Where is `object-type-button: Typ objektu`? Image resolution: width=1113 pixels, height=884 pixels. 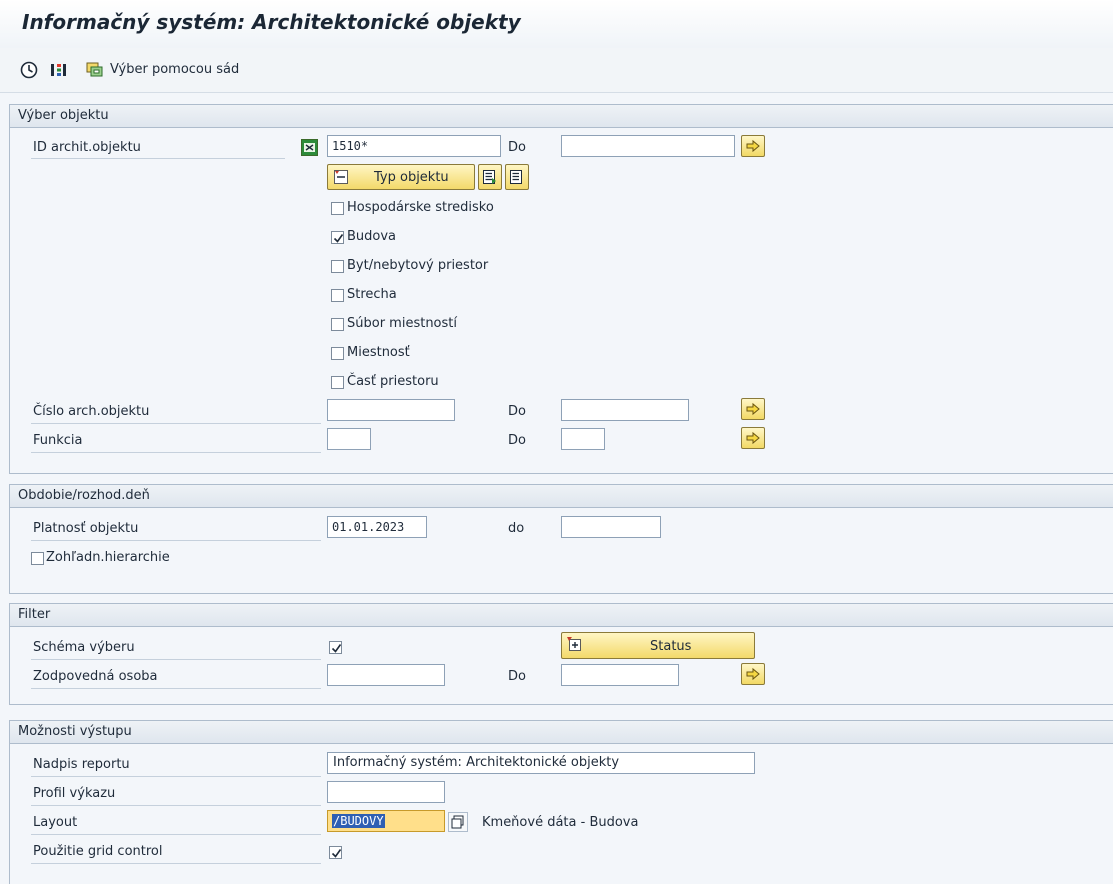
object-type-button: Typ objektu is located at coordinates (401, 177).